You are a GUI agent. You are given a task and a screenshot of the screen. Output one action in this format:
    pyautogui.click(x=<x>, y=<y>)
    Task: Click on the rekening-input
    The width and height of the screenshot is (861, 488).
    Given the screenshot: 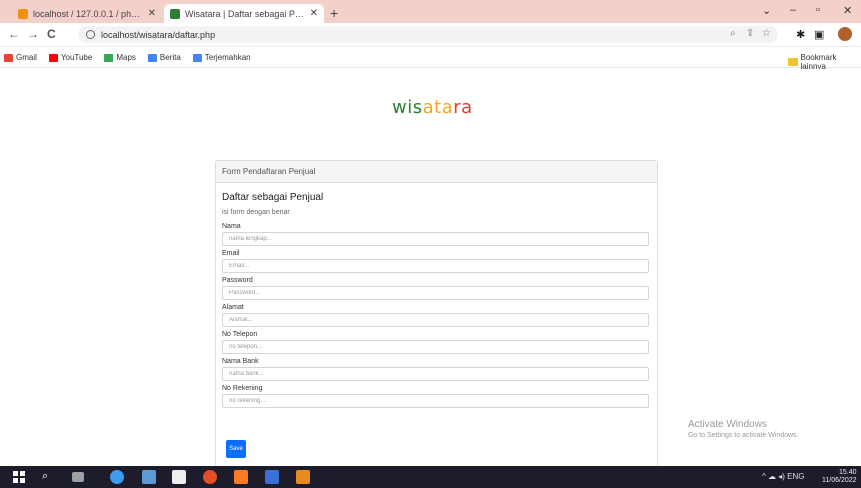 What is the action you would take?
    pyautogui.click(x=435, y=401)
    